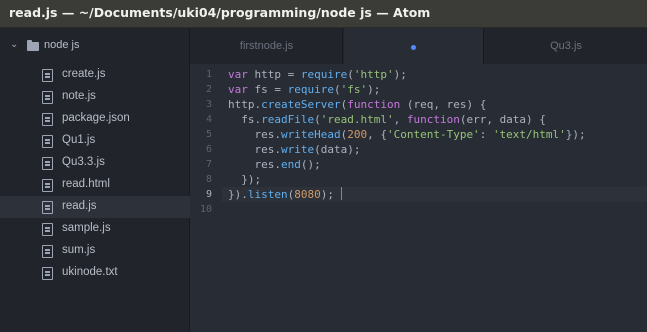 This screenshot has width=647, height=332. I want to click on code-token: (data);, so click(337, 149).